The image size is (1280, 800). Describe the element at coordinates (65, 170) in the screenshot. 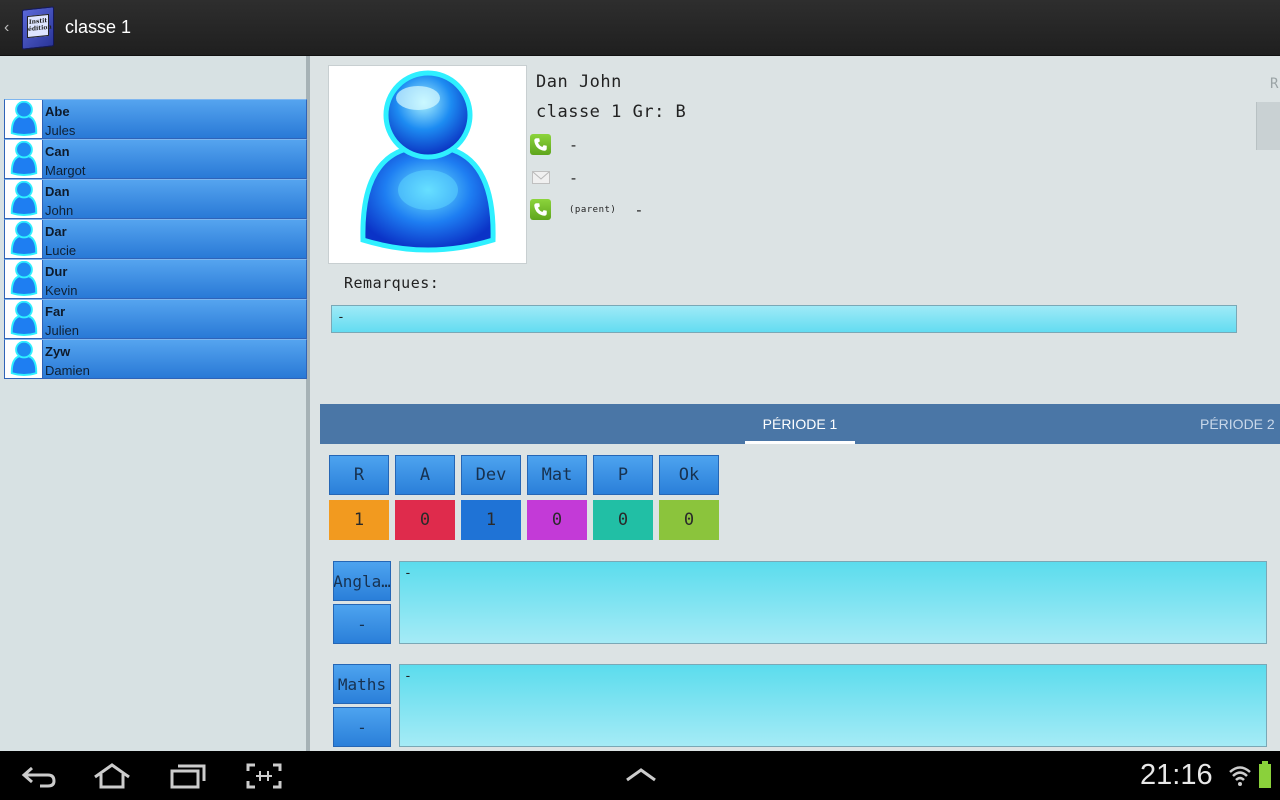

I see `student-first-name: Margot` at that location.